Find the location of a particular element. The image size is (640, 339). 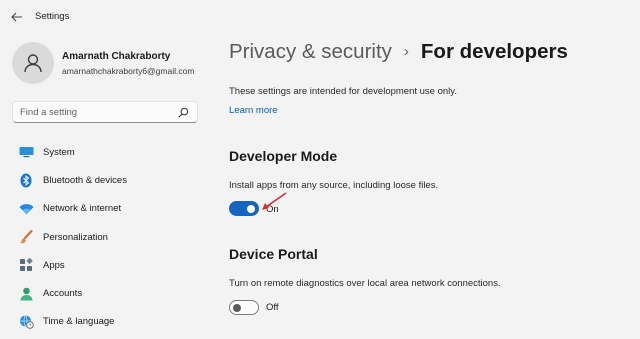

sidebar-item-label: System is located at coordinates (59, 152).